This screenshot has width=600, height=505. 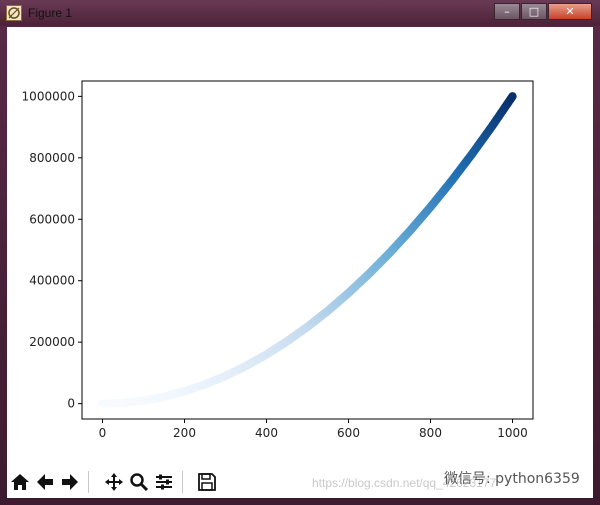 I want to click on save-button, so click(x=207, y=482).